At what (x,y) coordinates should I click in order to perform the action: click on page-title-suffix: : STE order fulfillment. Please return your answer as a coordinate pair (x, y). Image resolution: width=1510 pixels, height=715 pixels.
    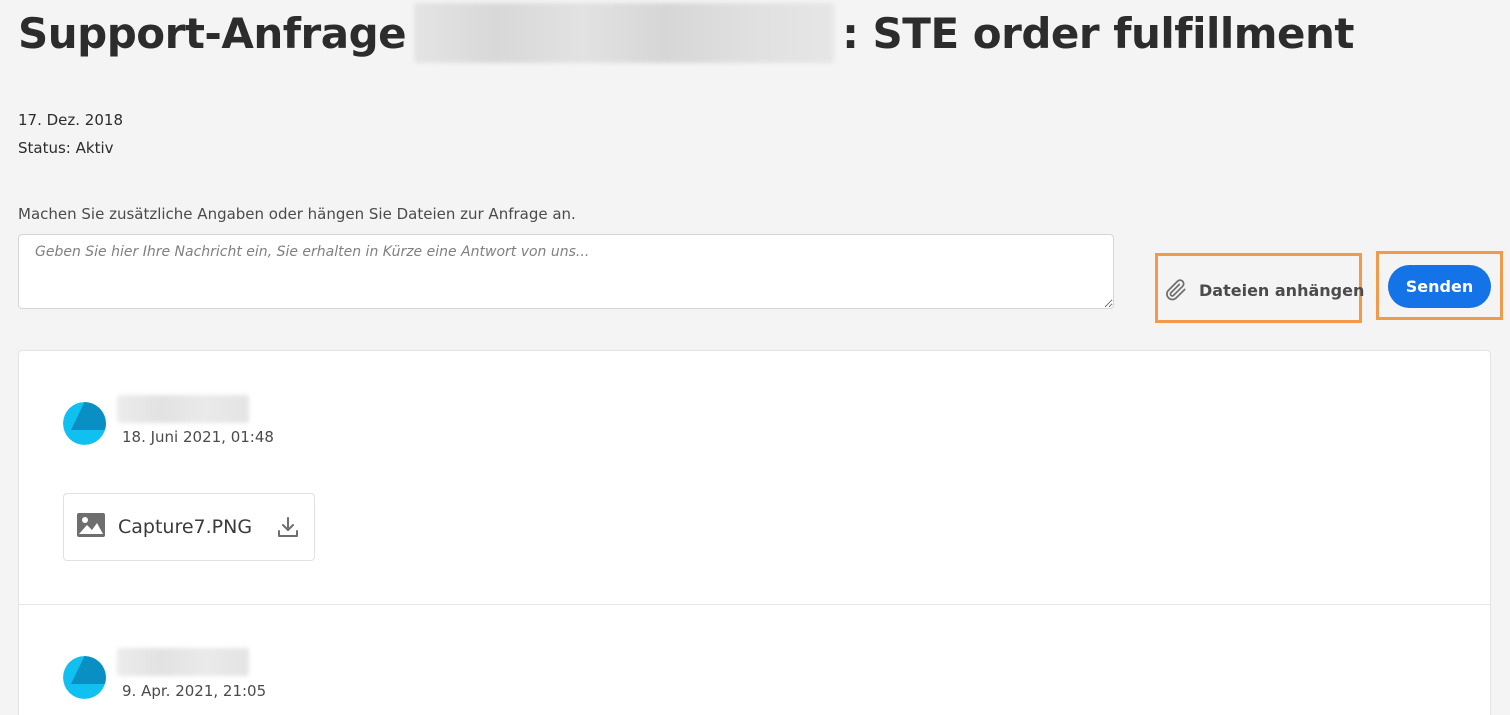
    Looking at the image, I should click on (1098, 33).